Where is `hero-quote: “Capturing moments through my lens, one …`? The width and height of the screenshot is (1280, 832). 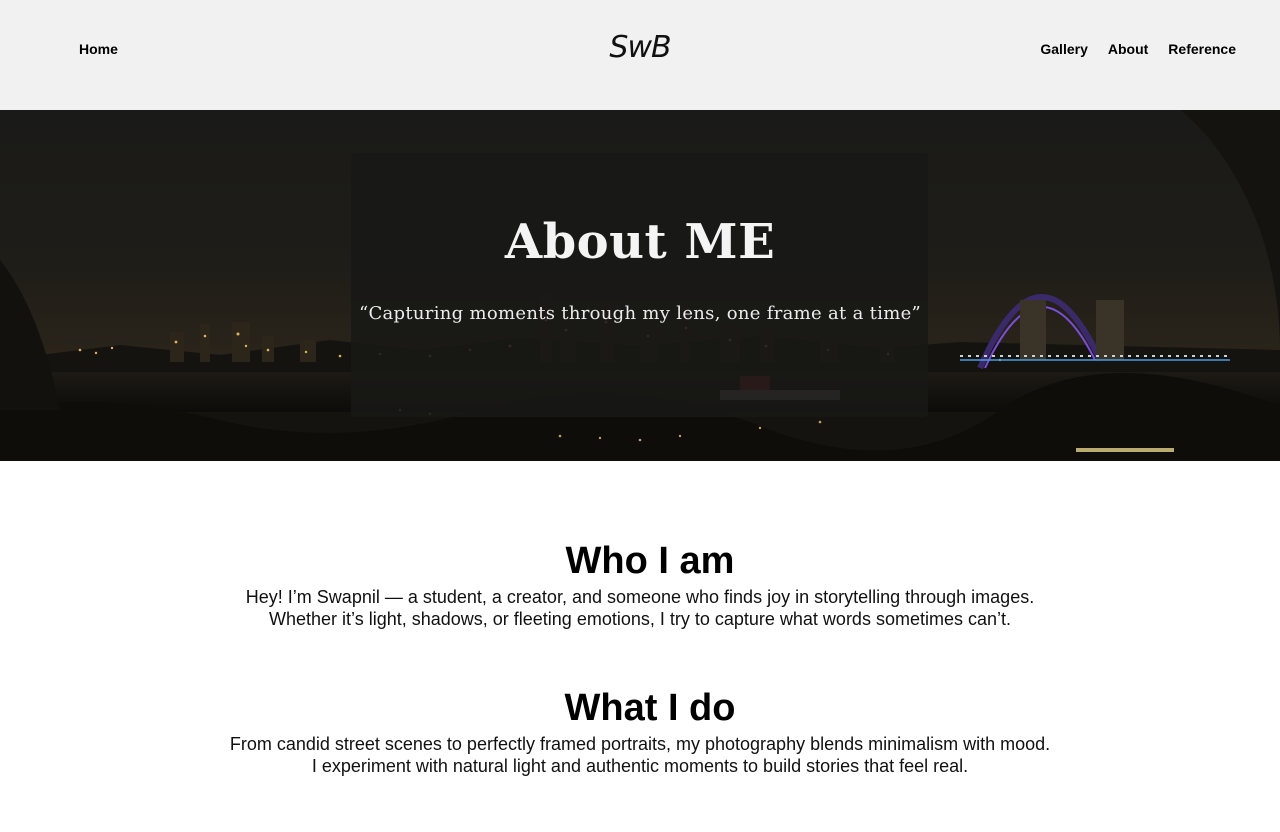
hero-quote: “Capturing moments through my lens, one … is located at coordinates (640, 313).